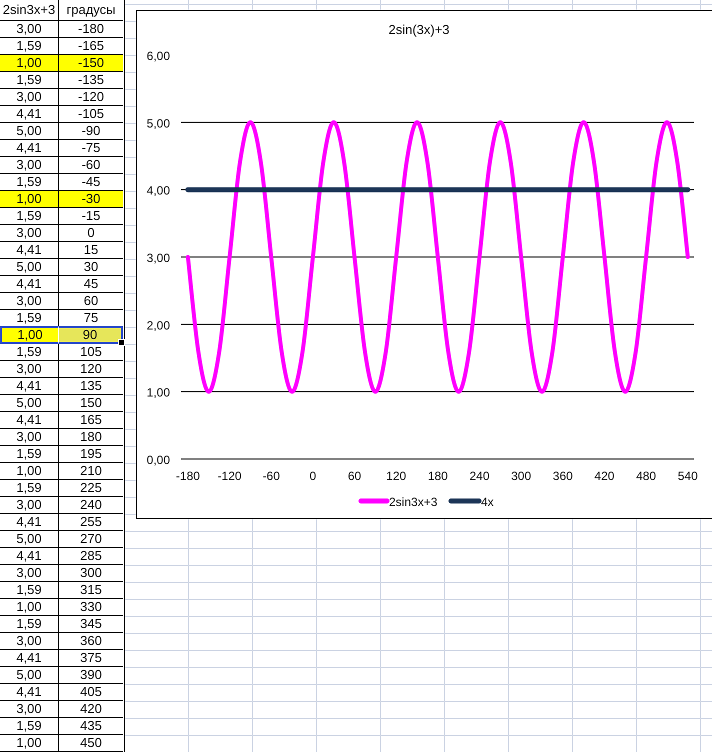 This screenshot has height=752, width=712. I want to click on table-cell: 345, so click(91, 624).